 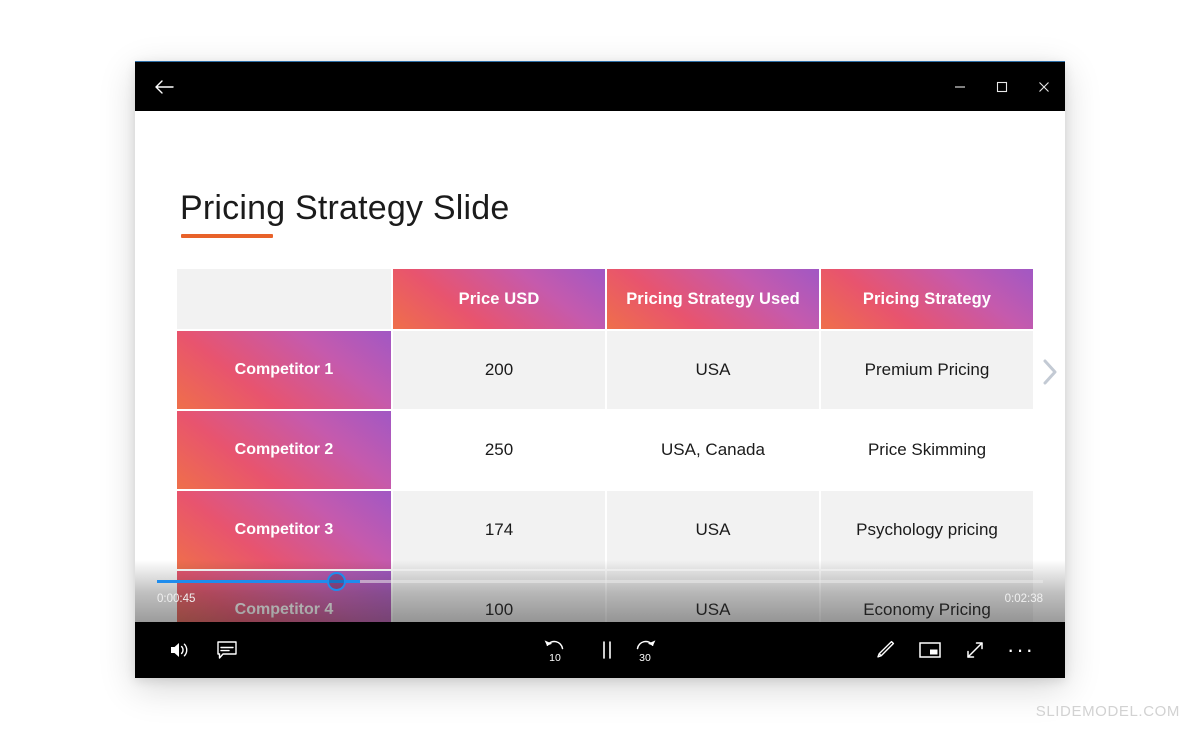 I want to click on arrow-left-icon, so click(x=164, y=87).